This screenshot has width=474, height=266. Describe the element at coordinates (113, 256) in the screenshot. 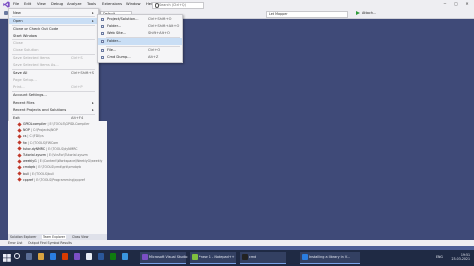

I see `excel-icon` at that location.